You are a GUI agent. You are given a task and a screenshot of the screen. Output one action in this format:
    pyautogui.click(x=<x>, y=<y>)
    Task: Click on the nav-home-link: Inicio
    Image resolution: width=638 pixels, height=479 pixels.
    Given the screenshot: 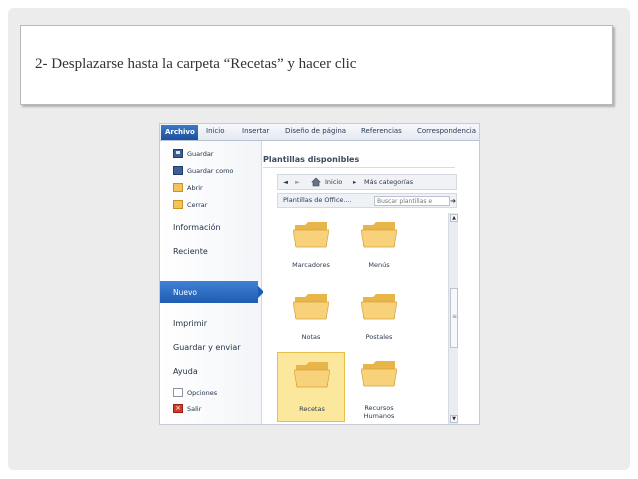 What is the action you would take?
    pyautogui.click(x=333, y=182)
    